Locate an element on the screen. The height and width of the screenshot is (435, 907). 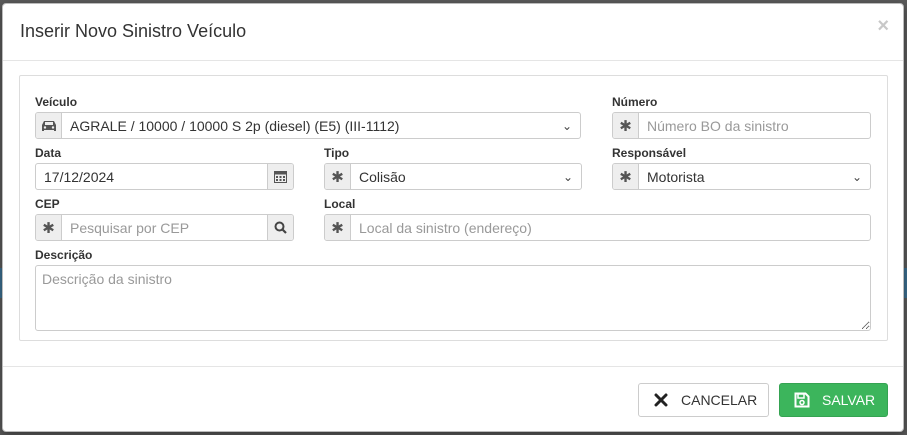
cep-field: CEP ✱ is located at coordinates (164, 219).